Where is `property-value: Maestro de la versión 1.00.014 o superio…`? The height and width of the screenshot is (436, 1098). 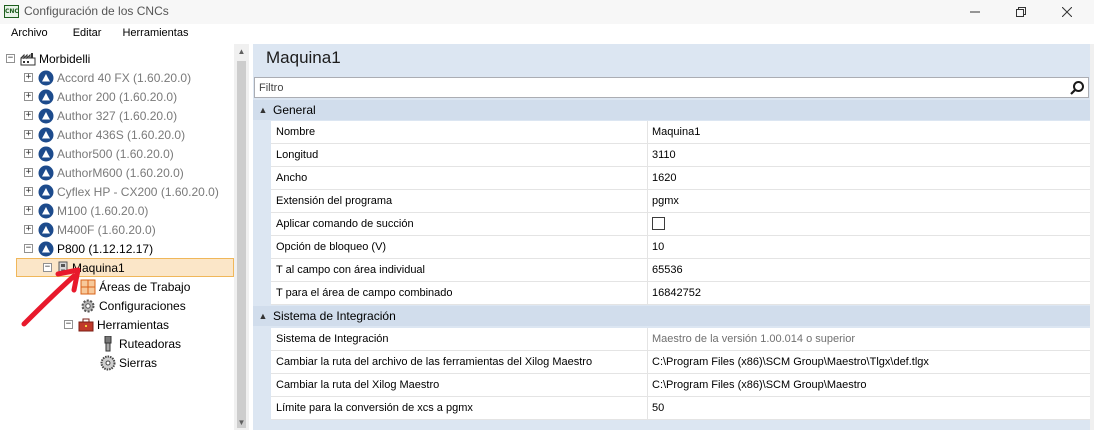
property-value: Maestro de la versión 1.00.014 o superio… is located at coordinates (754, 339).